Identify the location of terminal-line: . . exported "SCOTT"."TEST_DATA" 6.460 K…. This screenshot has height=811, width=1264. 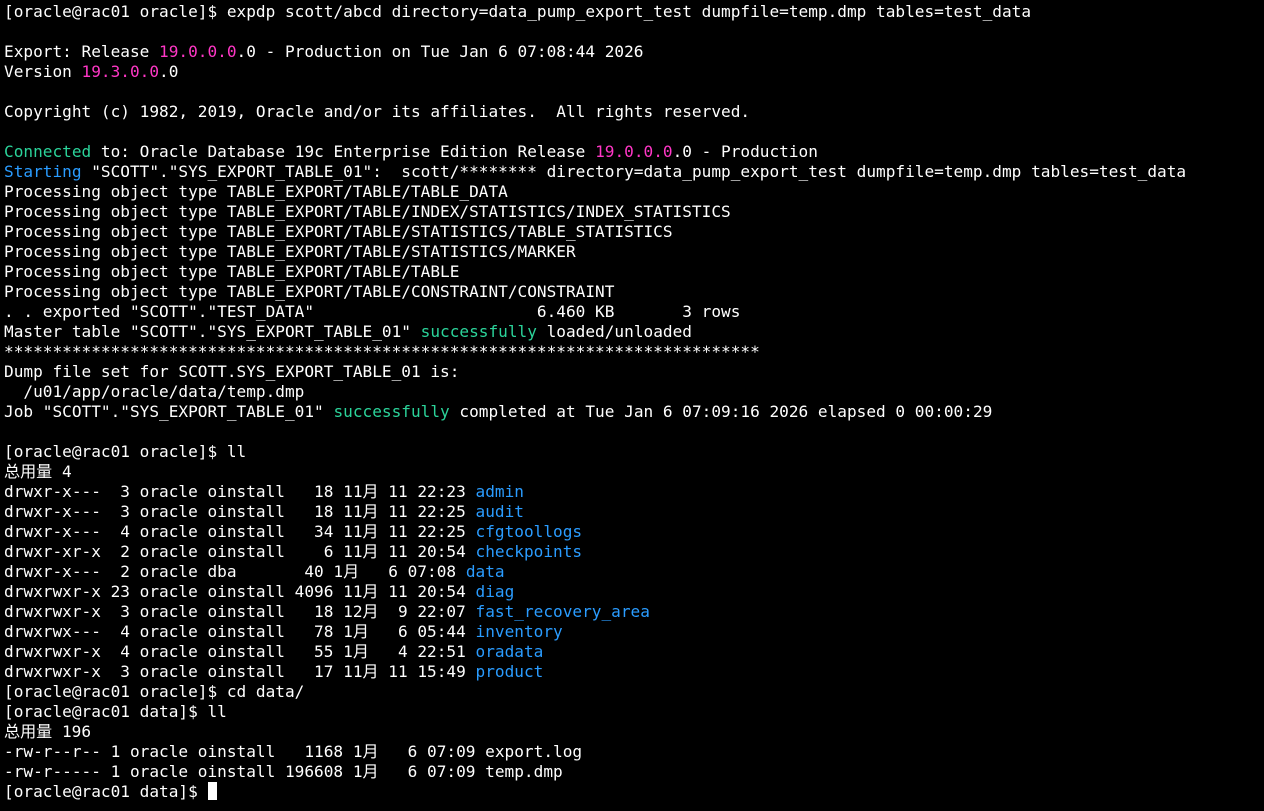
(633, 312).